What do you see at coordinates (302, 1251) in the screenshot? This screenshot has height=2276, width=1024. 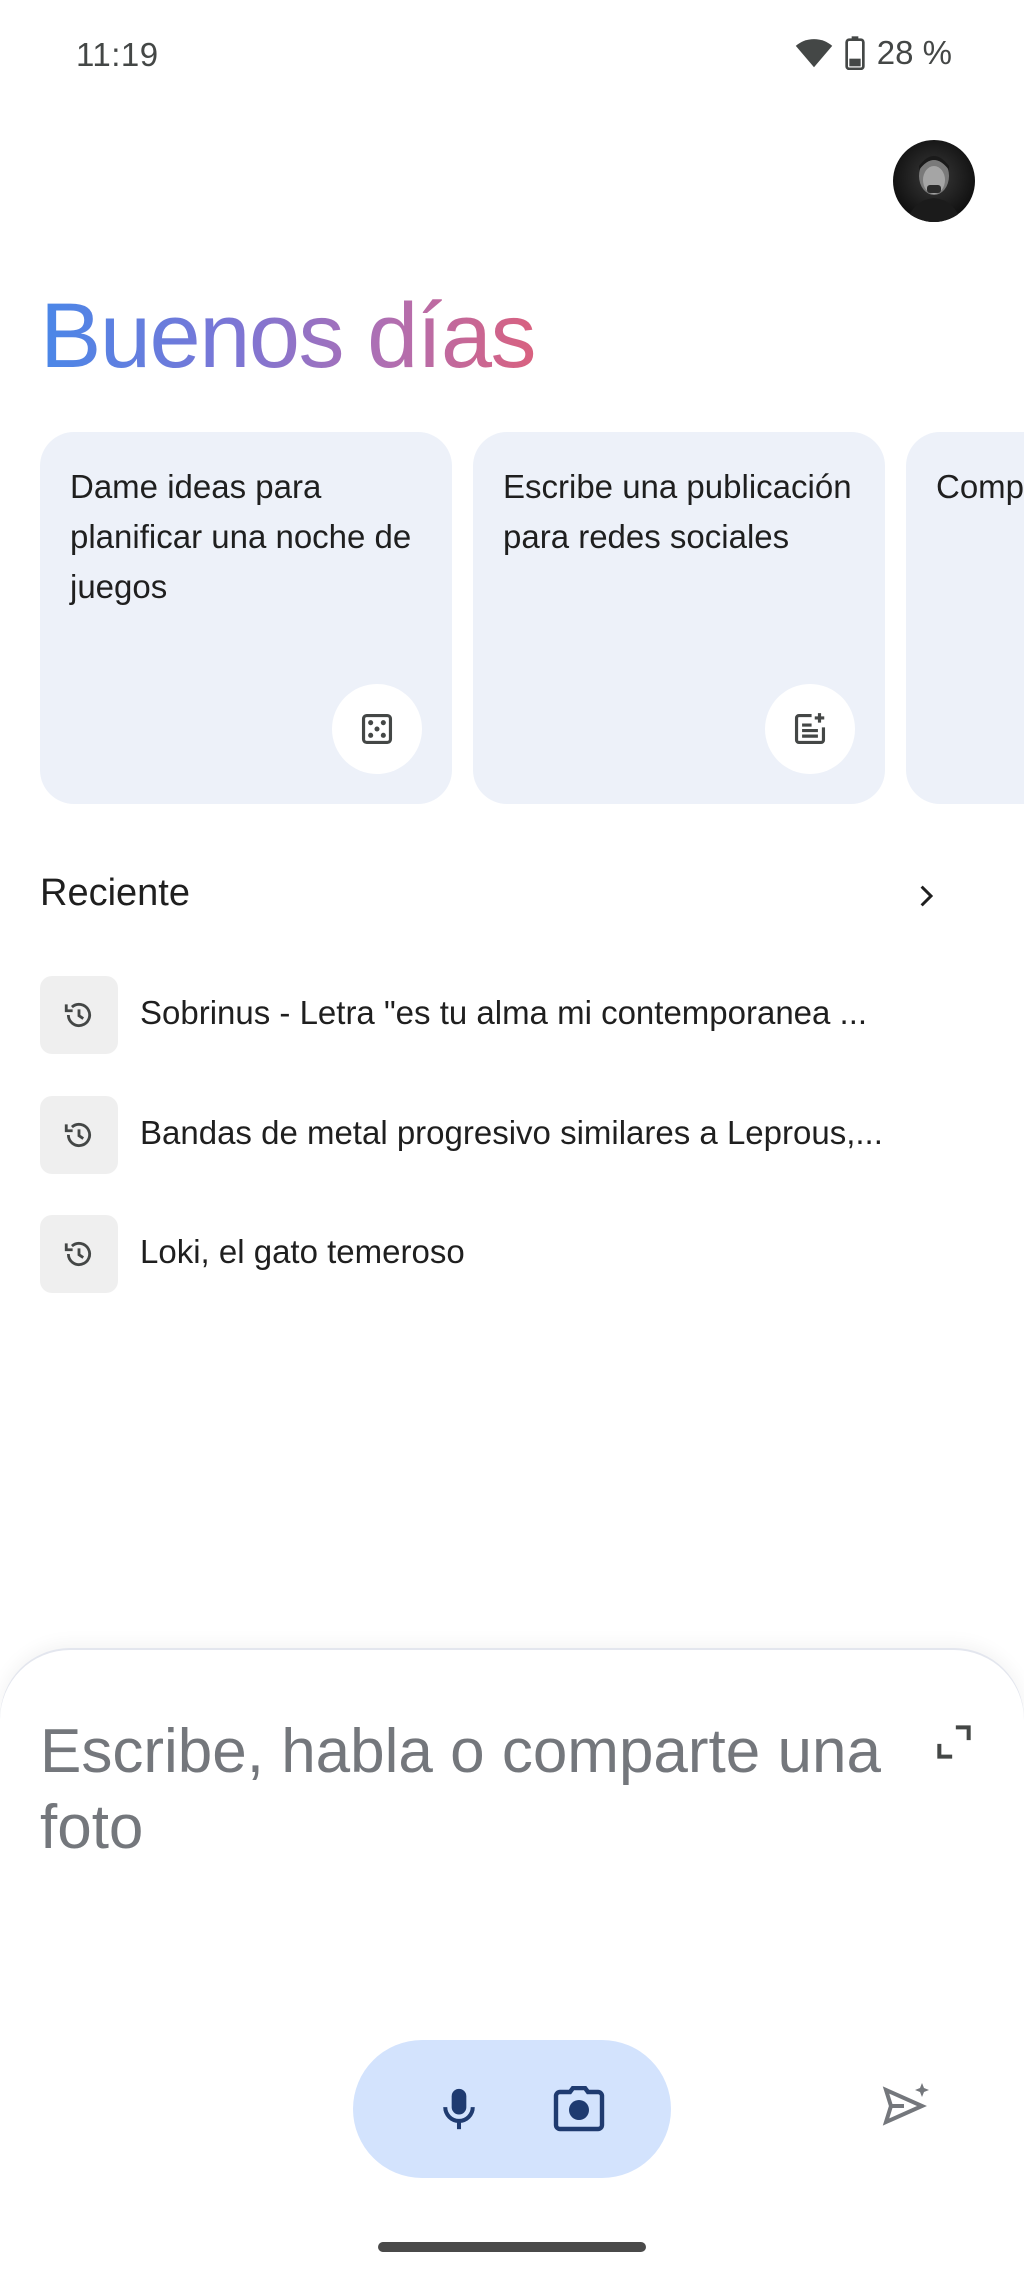 I see `recent-item-label: Loki, el gato temeroso` at bounding box center [302, 1251].